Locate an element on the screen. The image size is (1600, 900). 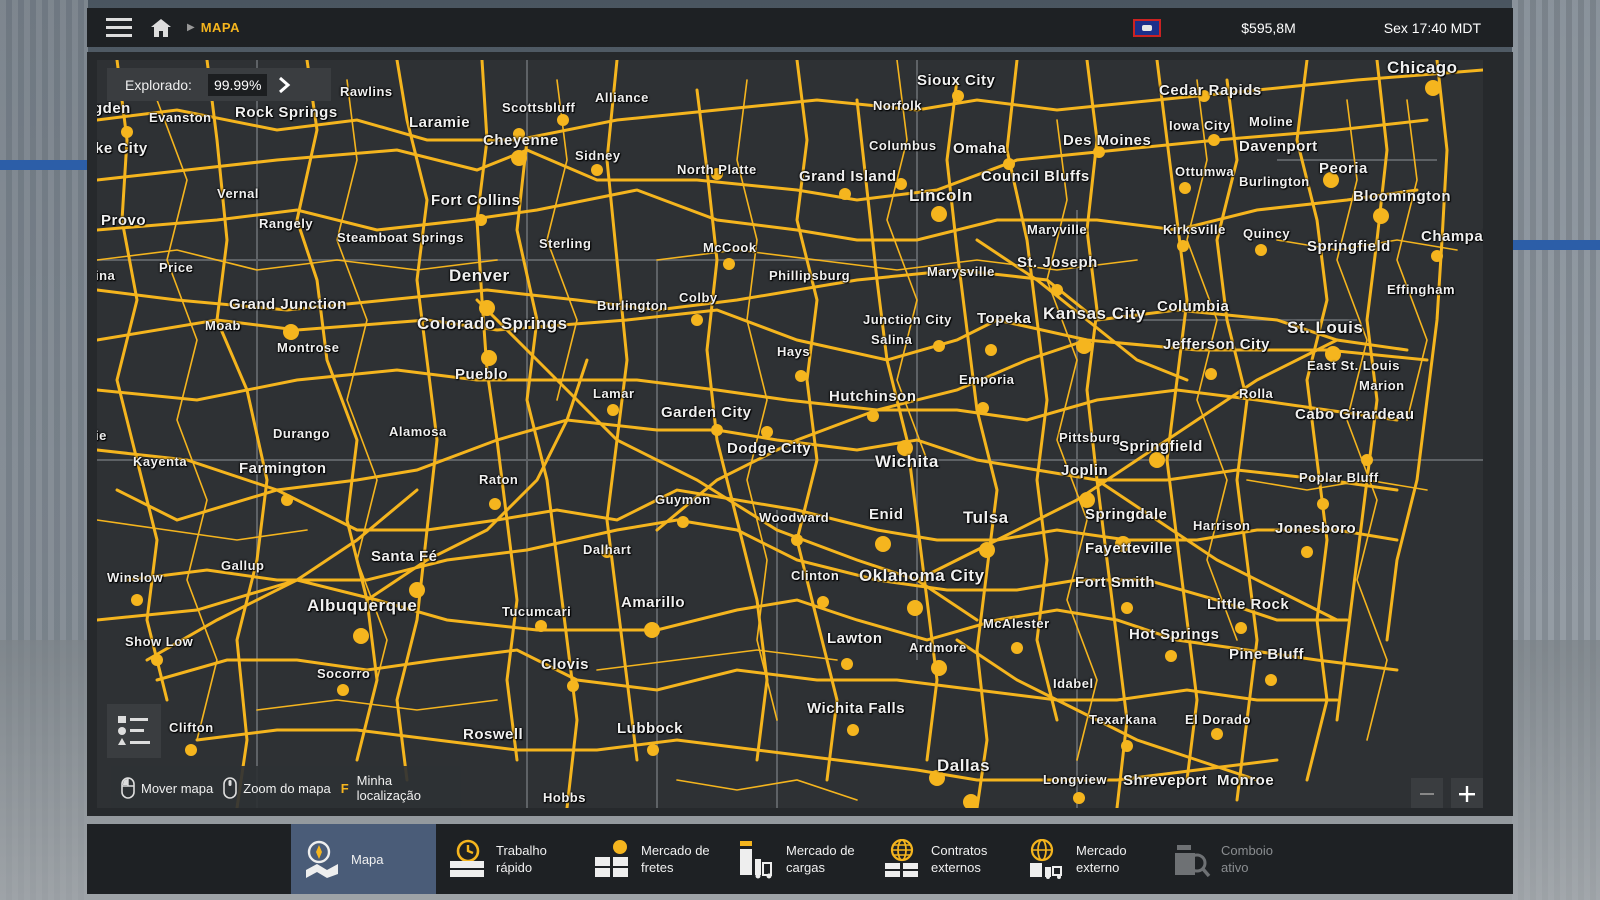
city-label: Steamboat Springs is located at coordinates (400, 237).